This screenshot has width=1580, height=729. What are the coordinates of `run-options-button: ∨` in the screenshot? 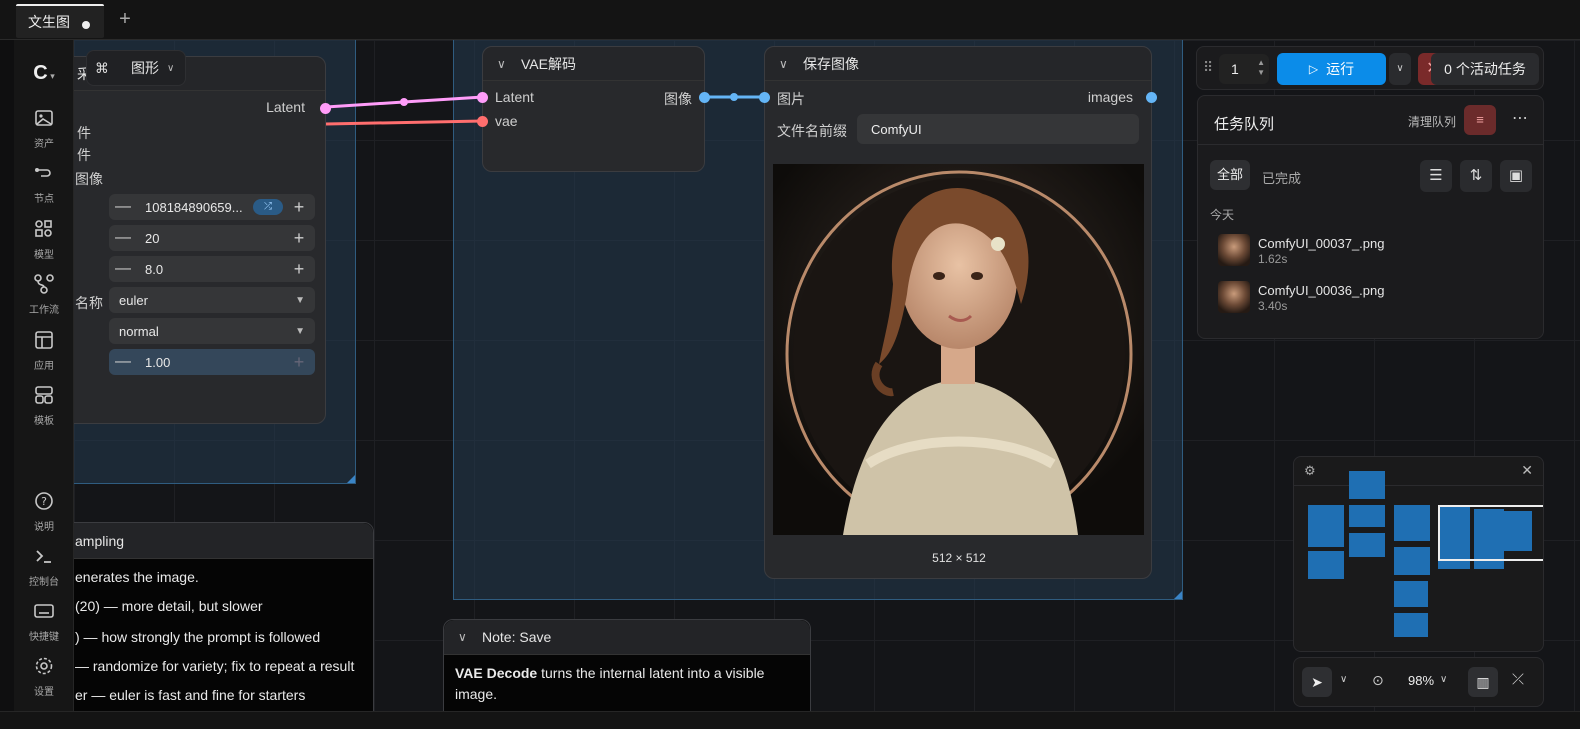 It's located at (1400, 69).